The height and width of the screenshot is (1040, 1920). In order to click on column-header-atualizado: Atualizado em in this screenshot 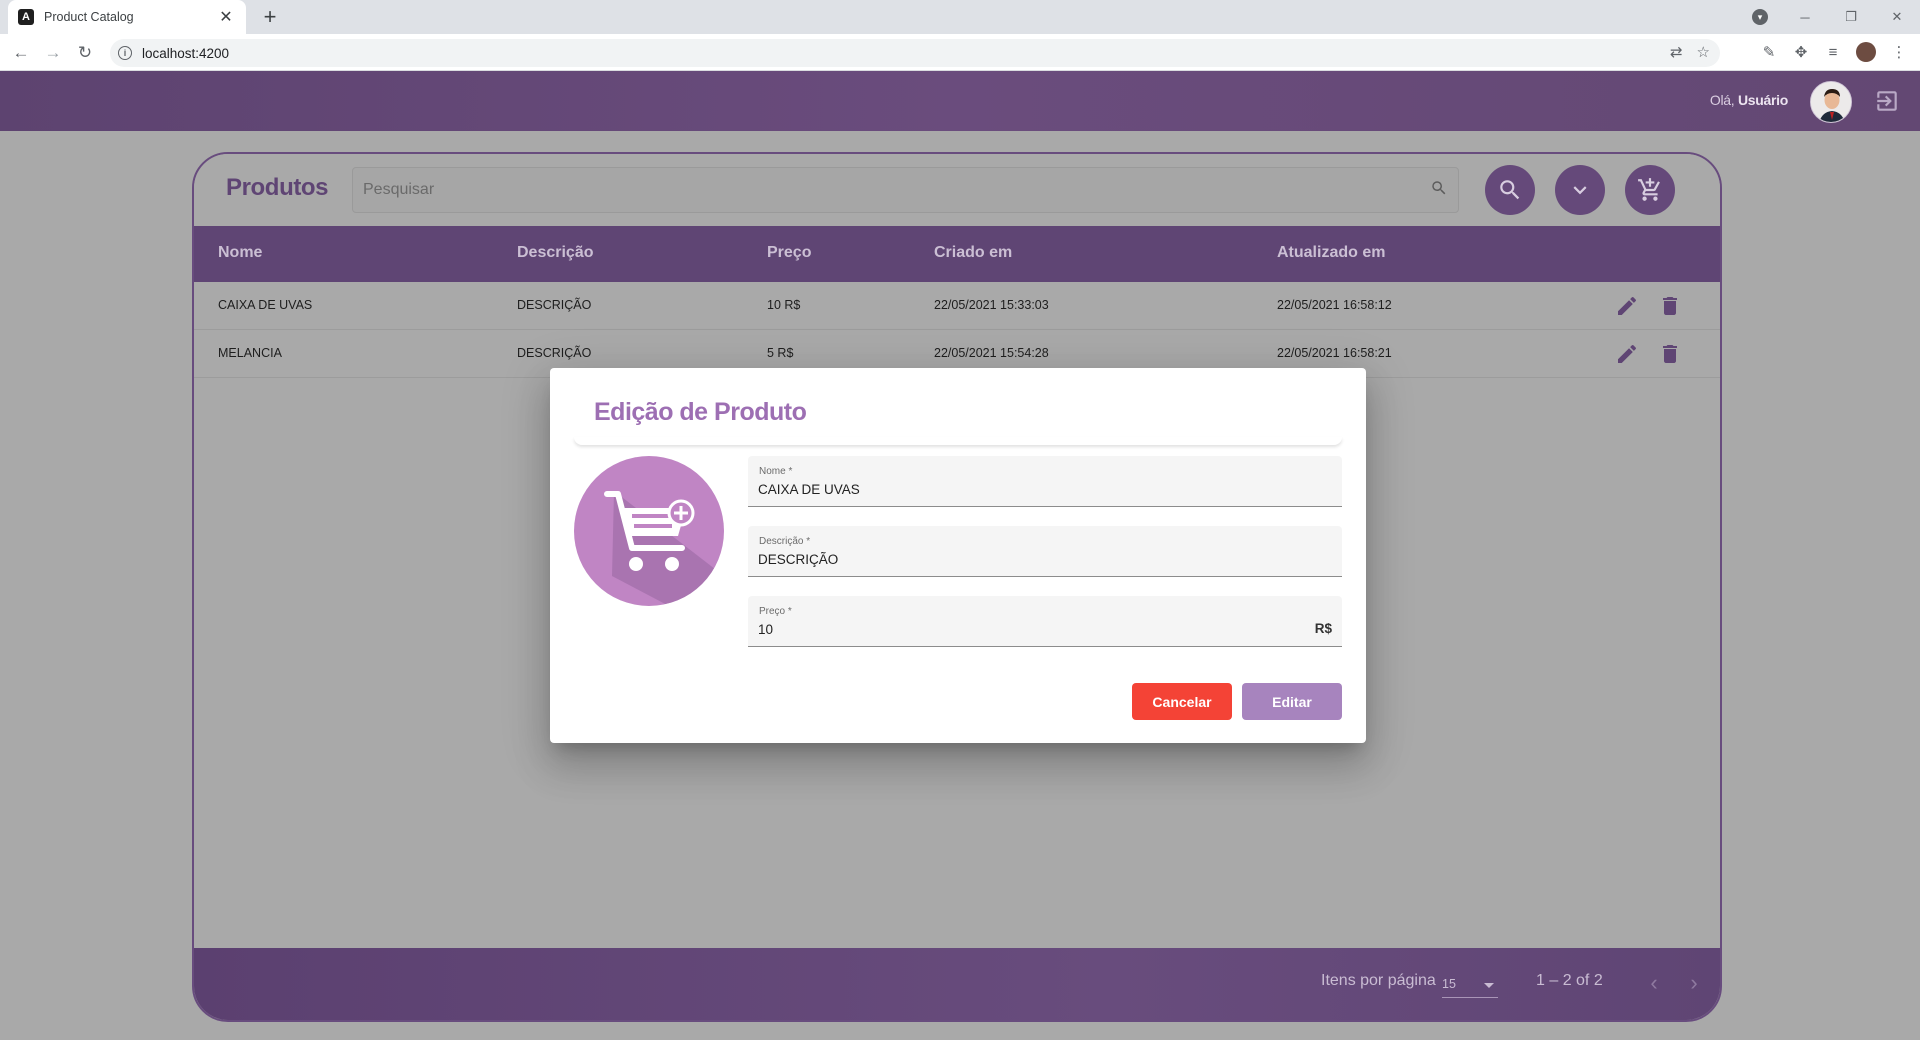, I will do `click(1331, 253)`.